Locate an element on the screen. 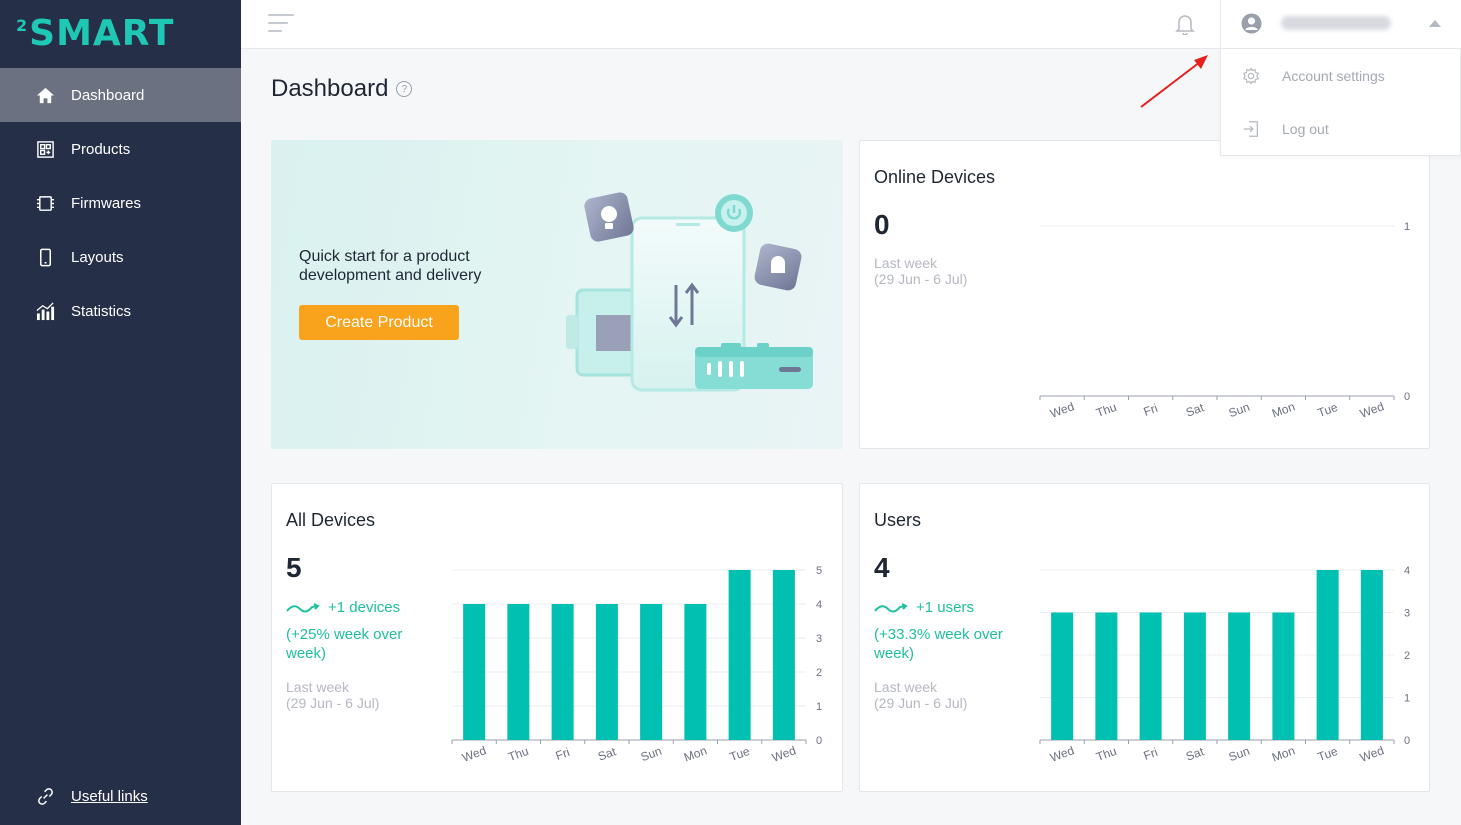 The height and width of the screenshot is (825, 1461). online-devices-chart: 0 1 Wed Thu Fri Sat Sun Mon Tue Wed is located at coordinates (1224, 321).